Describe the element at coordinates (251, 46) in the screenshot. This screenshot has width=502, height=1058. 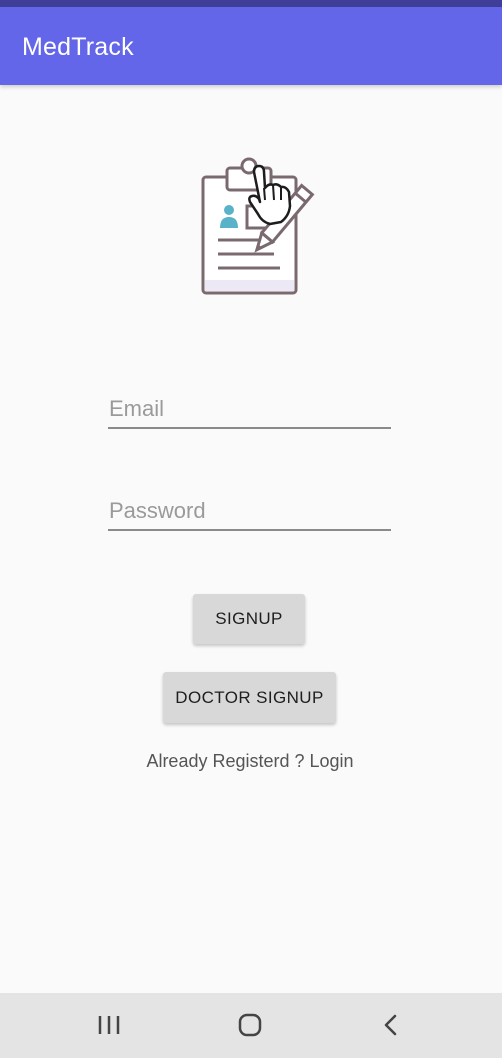
I see `app-bar: MedTrack` at that location.